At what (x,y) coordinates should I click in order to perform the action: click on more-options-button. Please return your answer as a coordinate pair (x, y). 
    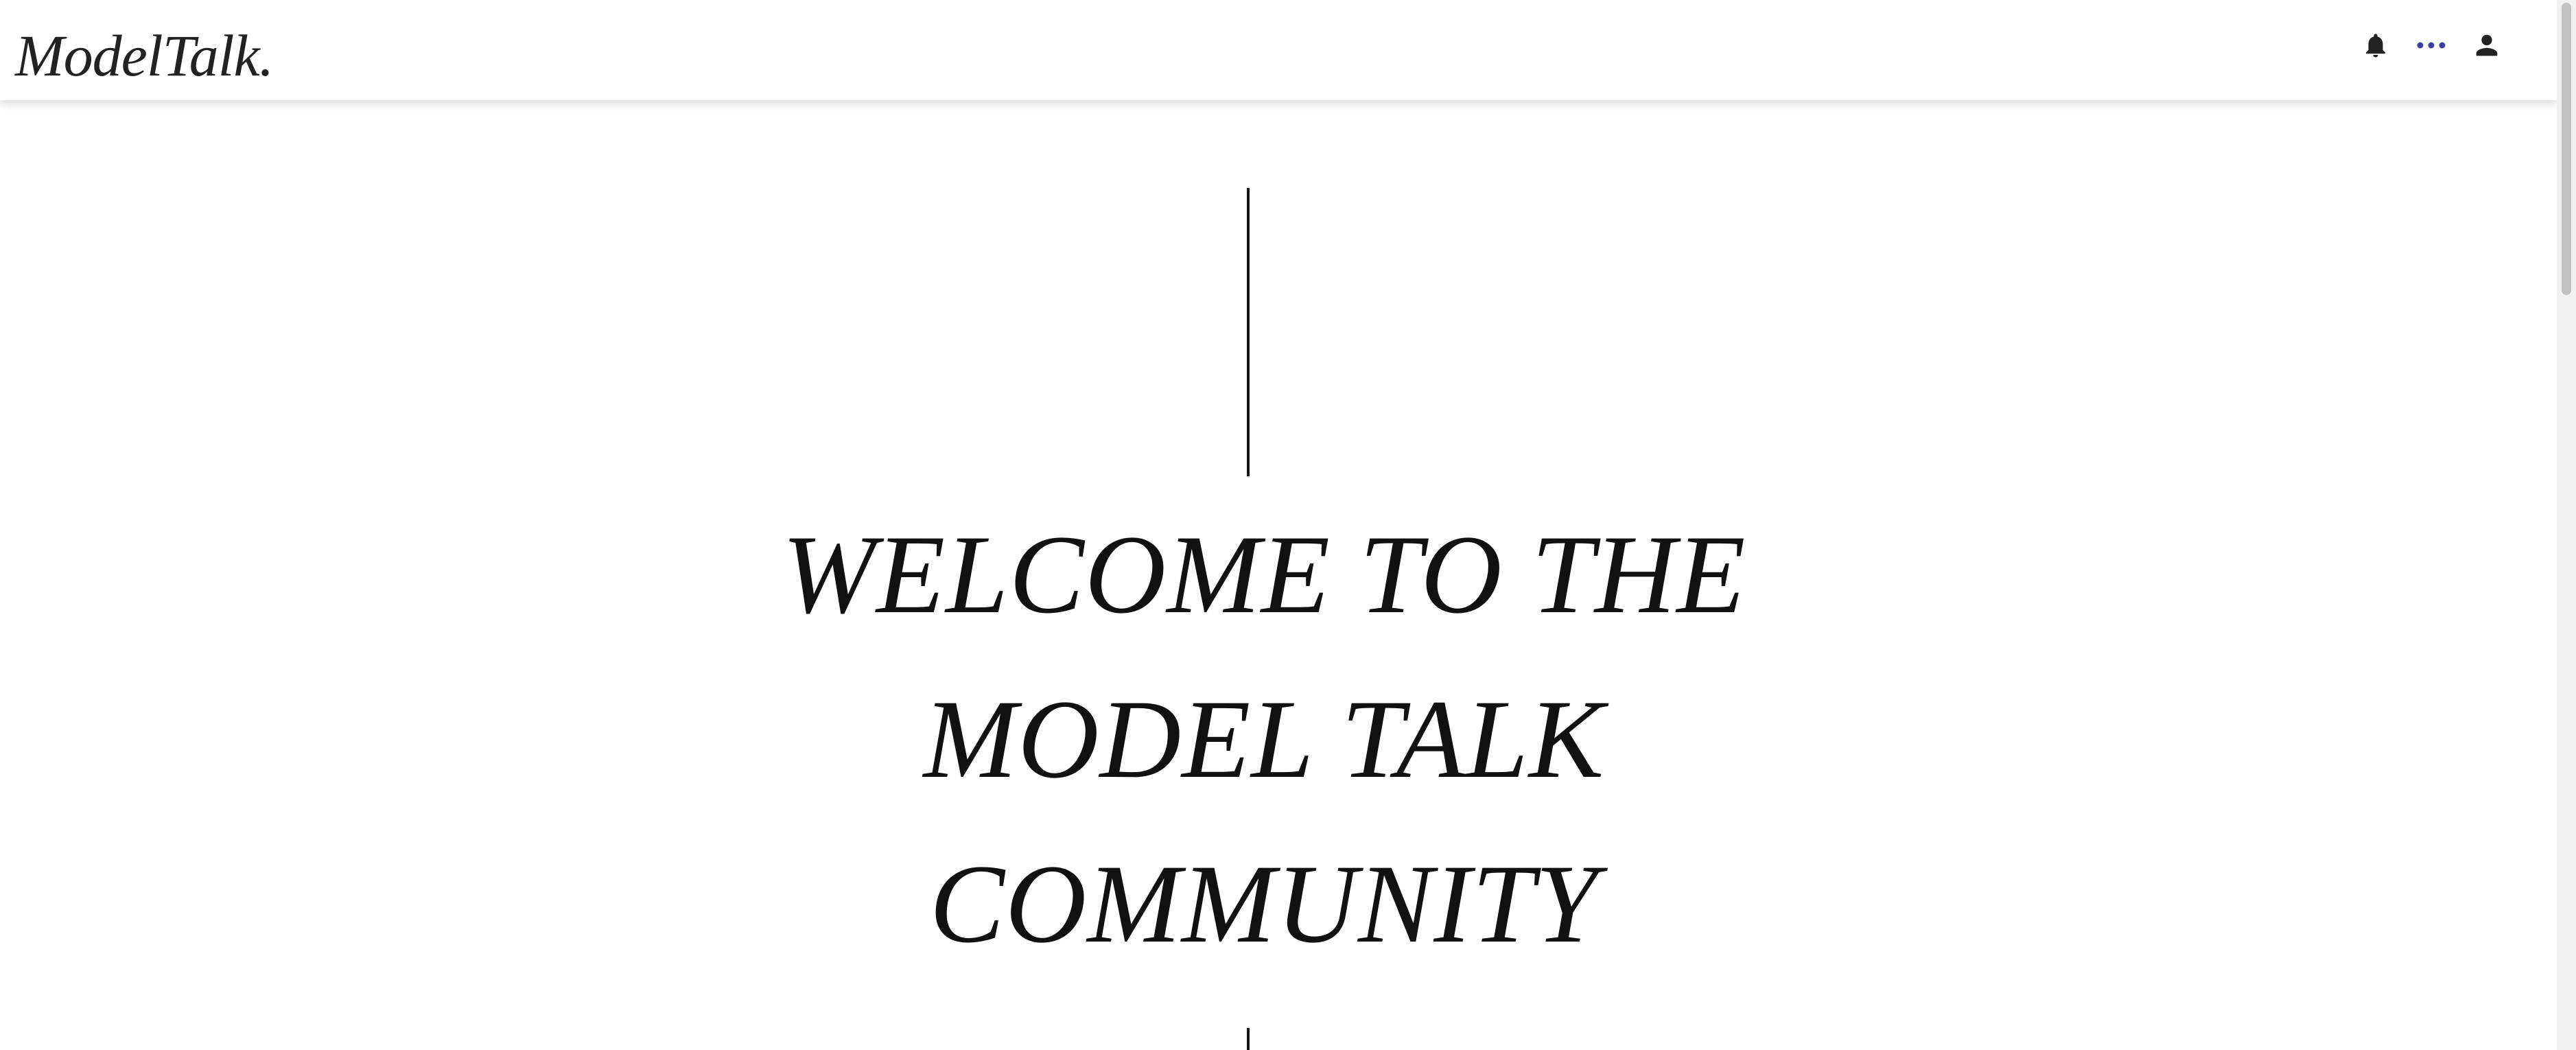
    Looking at the image, I should click on (2431, 45).